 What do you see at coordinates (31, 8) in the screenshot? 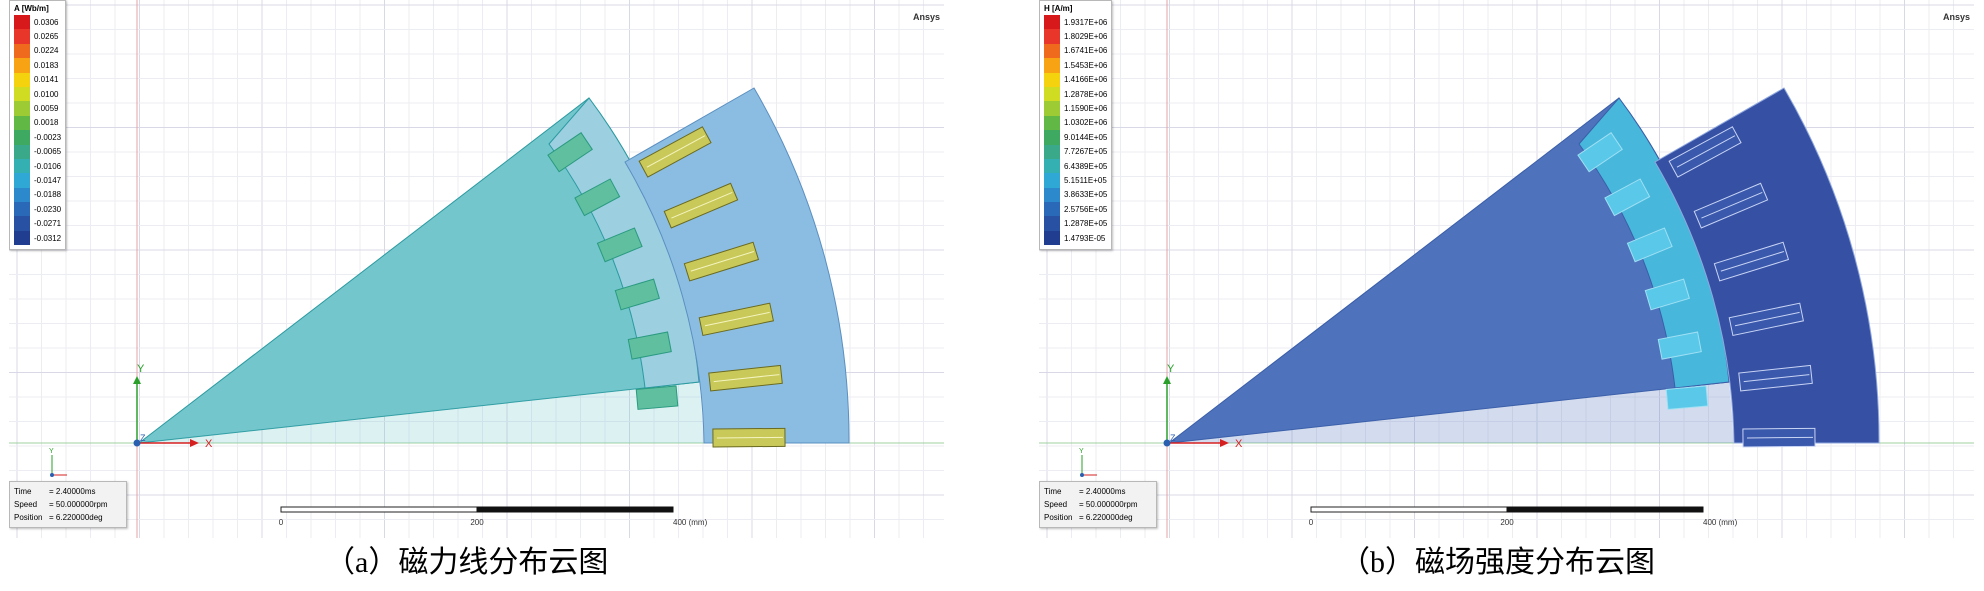
I see `legend-title: A [Wb/m]` at bounding box center [31, 8].